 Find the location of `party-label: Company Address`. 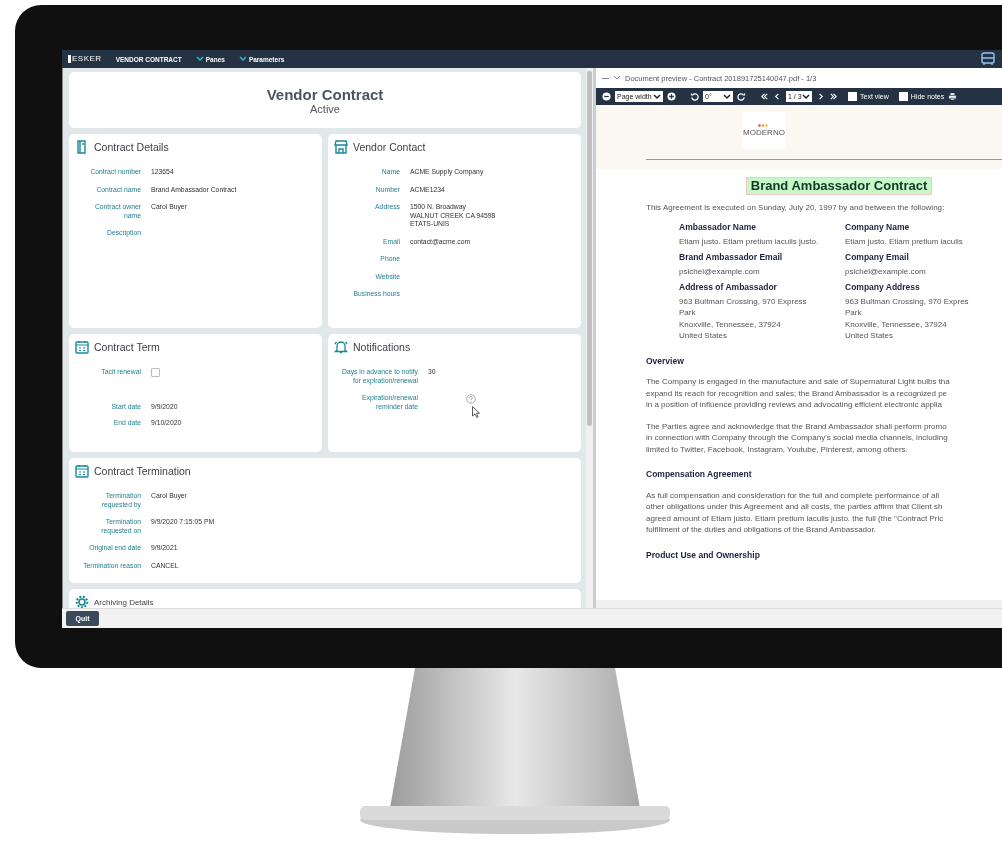

party-label: Company Address is located at coordinates (883, 288).